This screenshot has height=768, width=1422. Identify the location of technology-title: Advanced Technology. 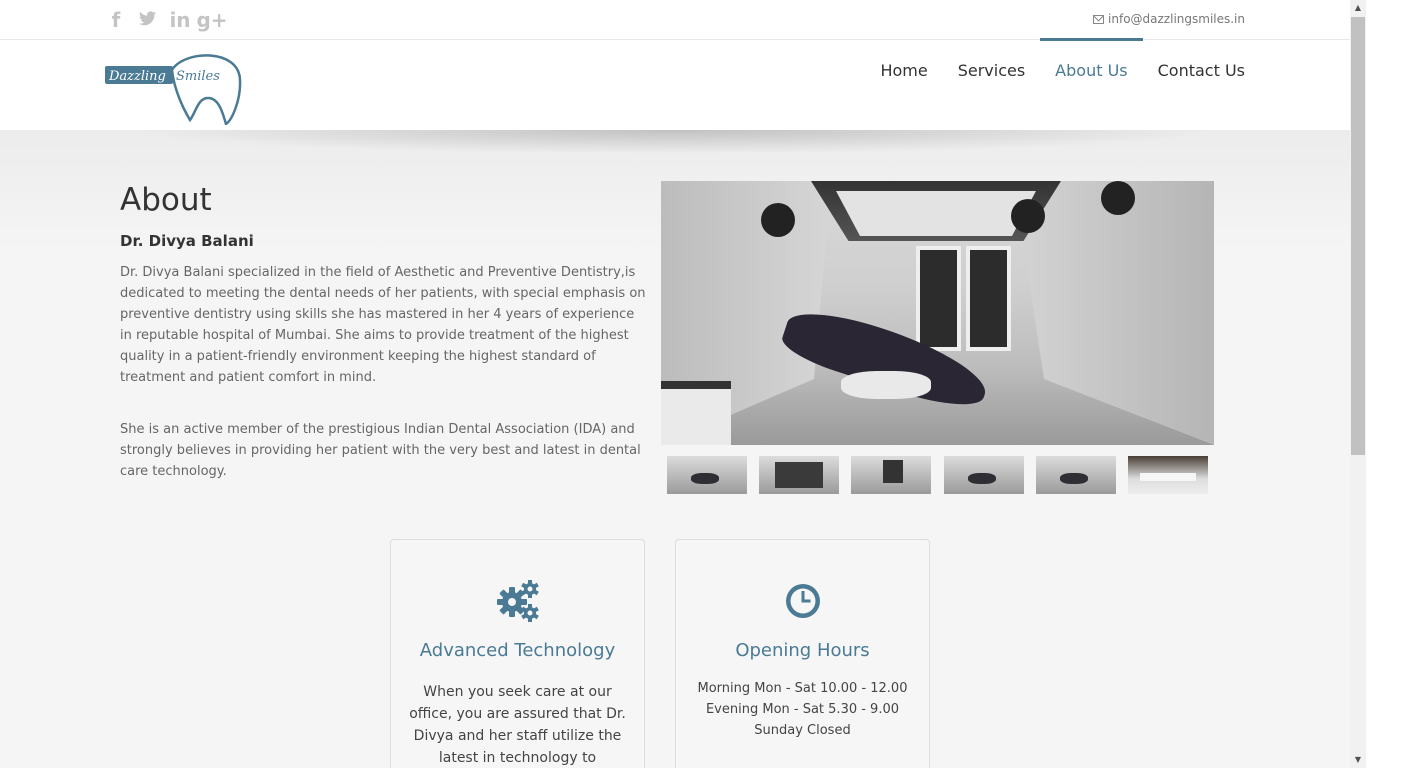
(517, 650).